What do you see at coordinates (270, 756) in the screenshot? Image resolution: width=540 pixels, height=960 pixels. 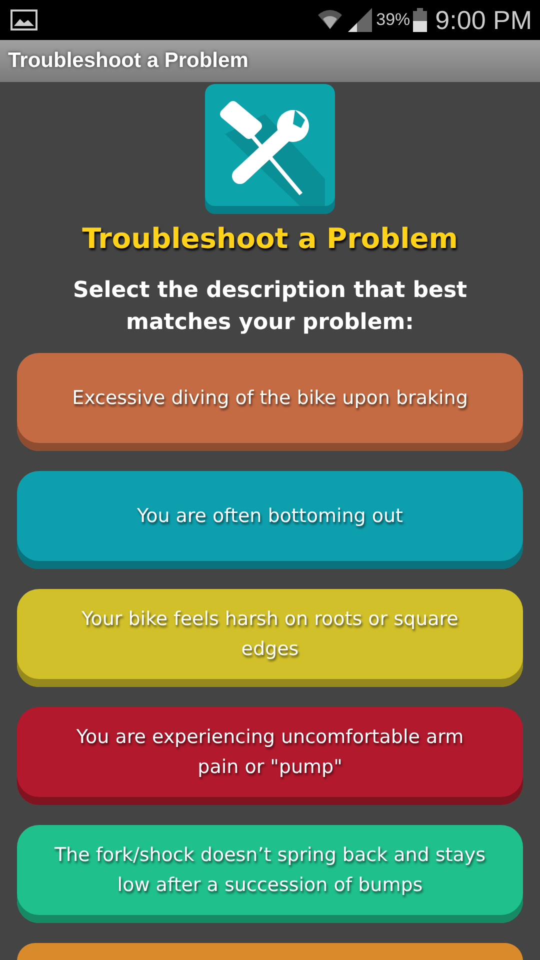 I see `problem-button: You are experiencing uncomfortable arm pain or "pump"` at bounding box center [270, 756].